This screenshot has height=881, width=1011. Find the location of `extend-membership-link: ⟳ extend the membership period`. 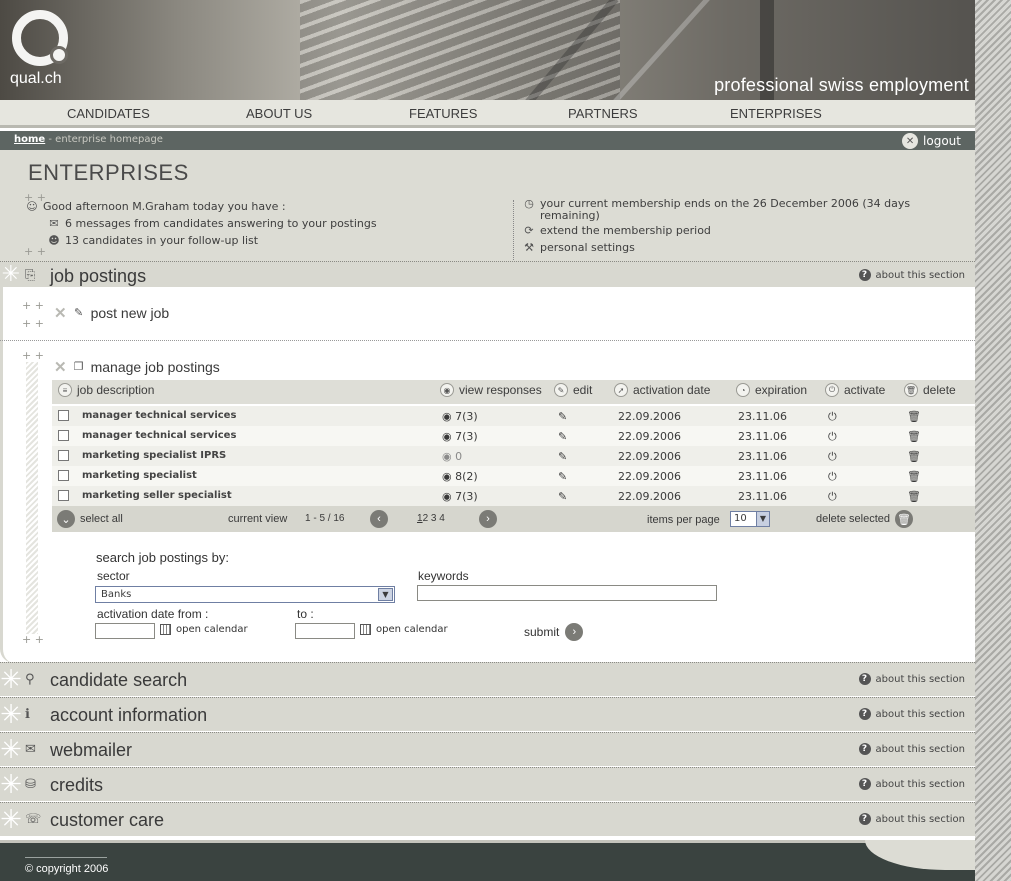

extend-membership-link: ⟳ extend the membership period is located at coordinates (617, 230).